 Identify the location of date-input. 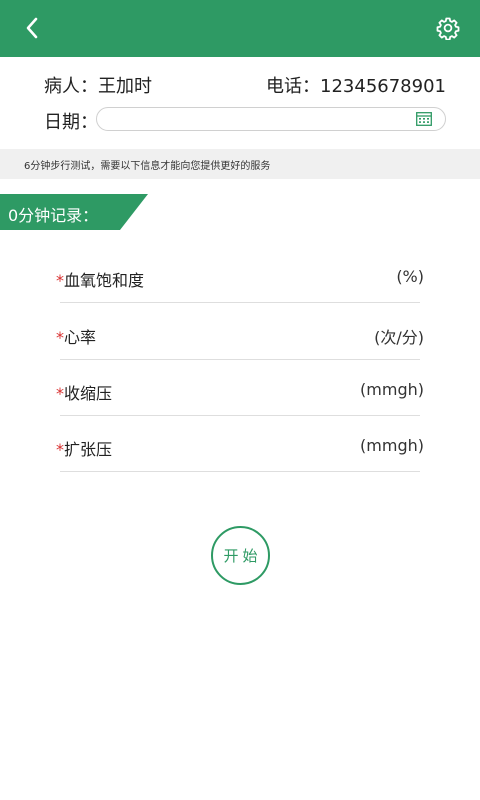
(271, 119).